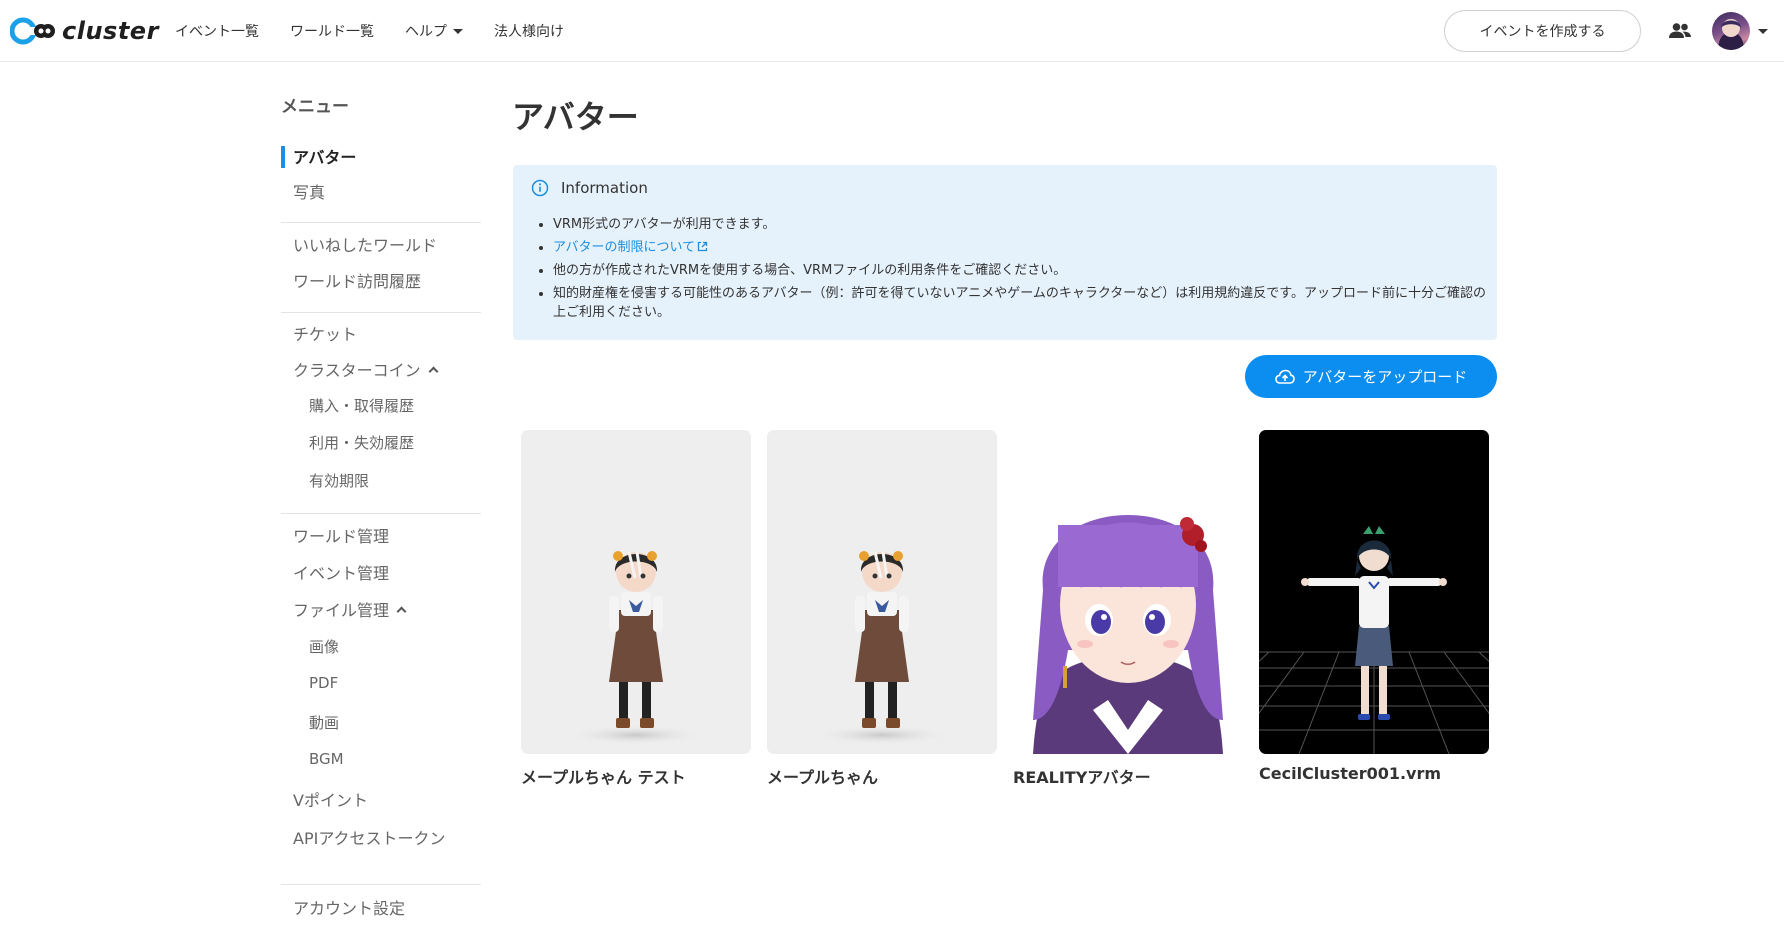  Describe the element at coordinates (323, 683) in the screenshot. I see `sidebar-item-pdf: PDF` at that location.